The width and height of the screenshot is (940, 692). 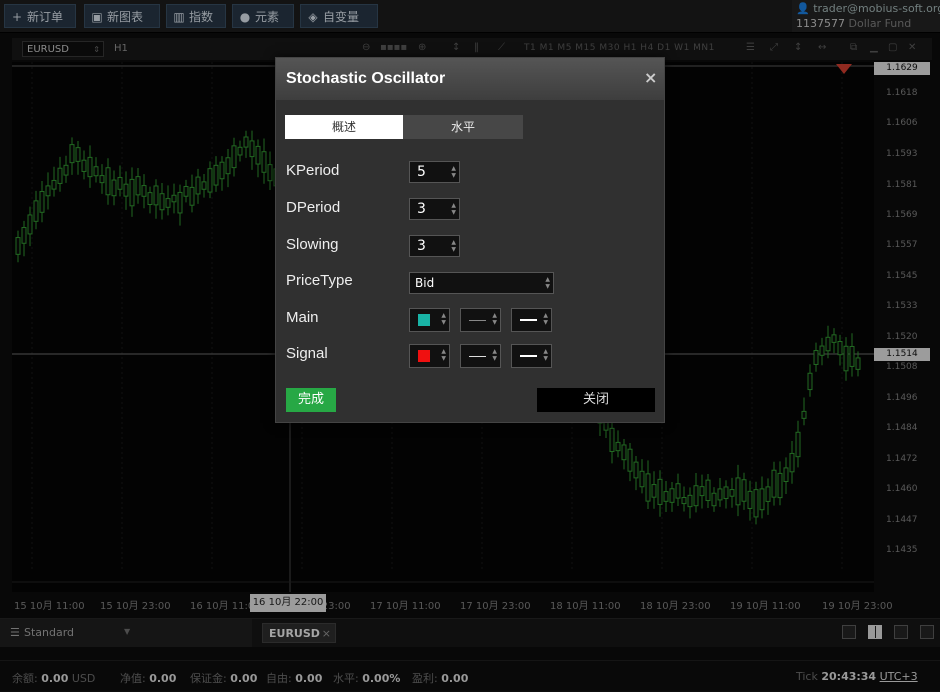 What do you see at coordinates (470, 79) in the screenshot?
I see `dialog-header: Stochastic Oscillator ×` at bounding box center [470, 79].